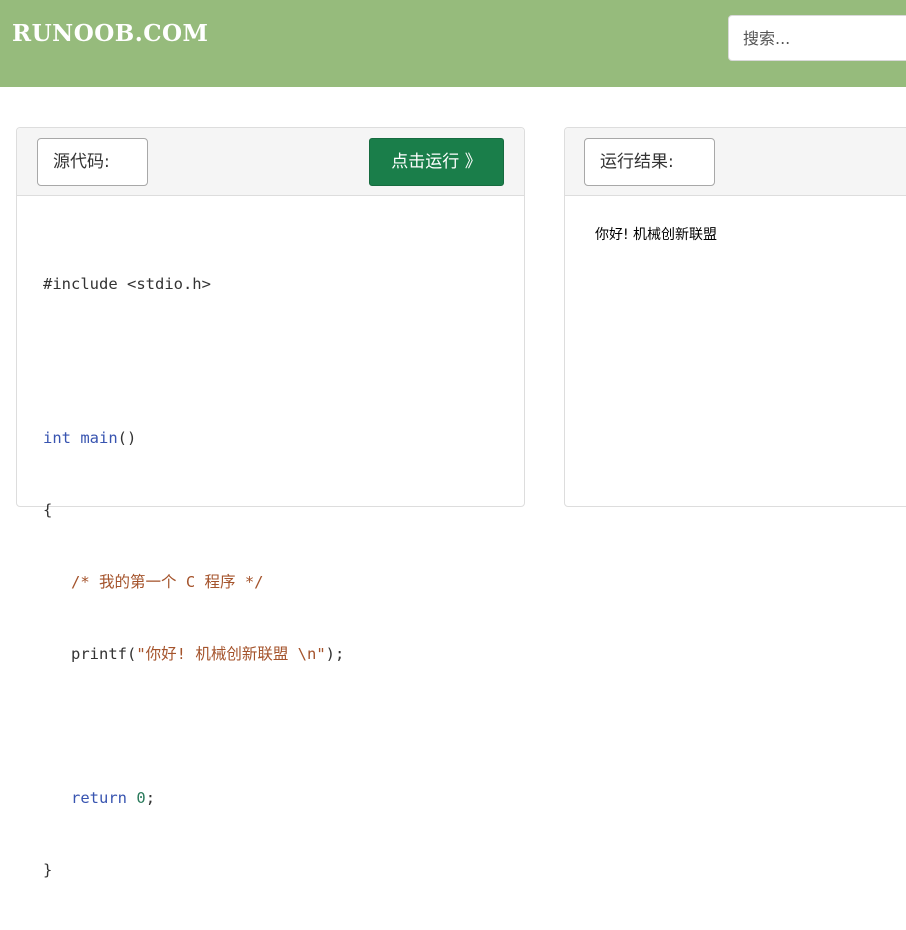 This screenshot has height=930, width=906. I want to click on navbar: RUNOOB.COM, so click(453, 43).